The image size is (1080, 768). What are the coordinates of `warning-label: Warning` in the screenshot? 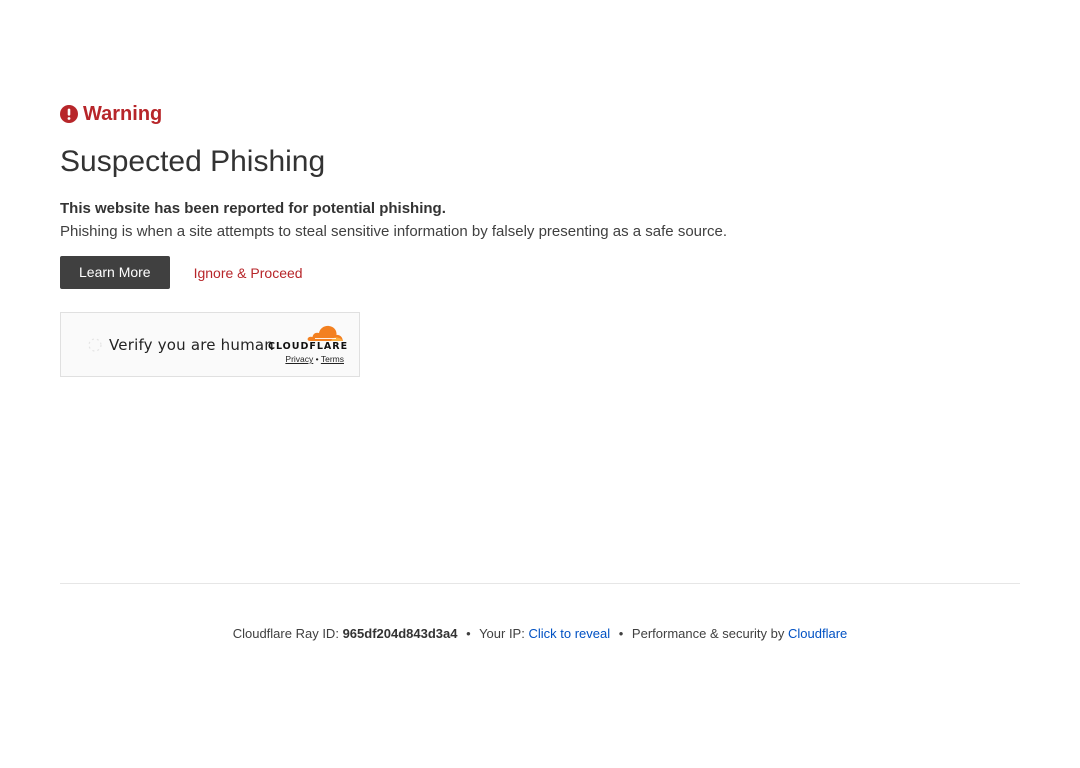 It's located at (123, 113).